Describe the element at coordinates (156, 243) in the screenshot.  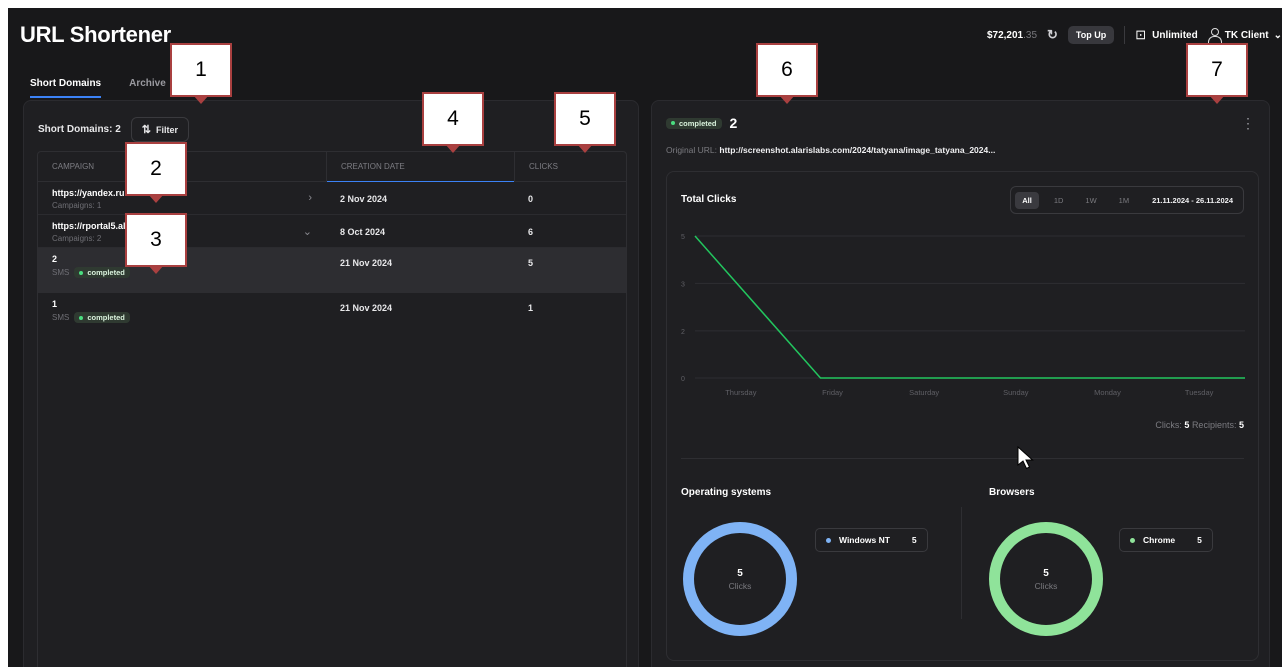
I see `callout-3: 3` at that location.